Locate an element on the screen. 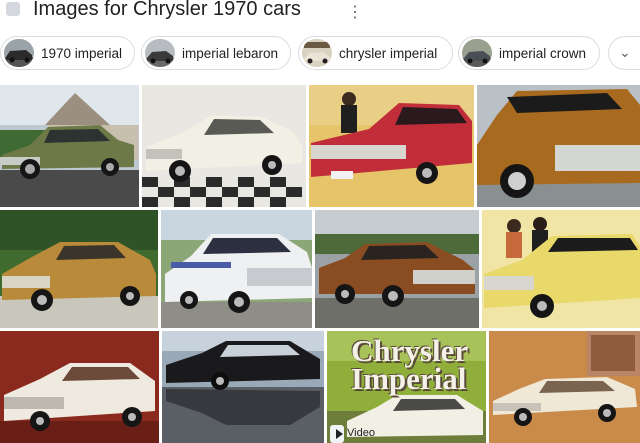 Image resolution: width=640 pixels, height=443 pixels. image-result-white-blue-top is located at coordinates (236, 269).